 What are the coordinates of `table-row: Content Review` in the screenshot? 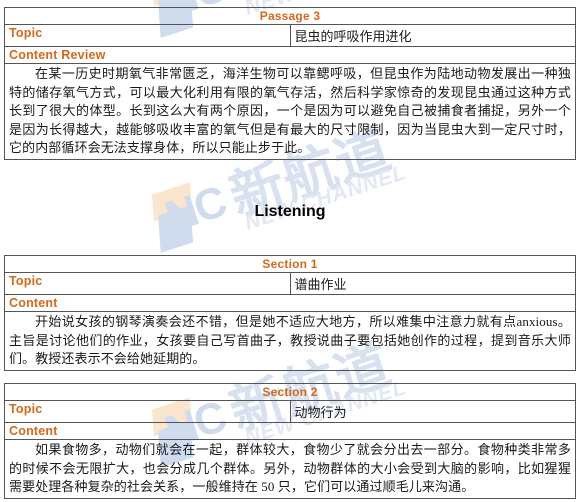 It's located at (290, 55).